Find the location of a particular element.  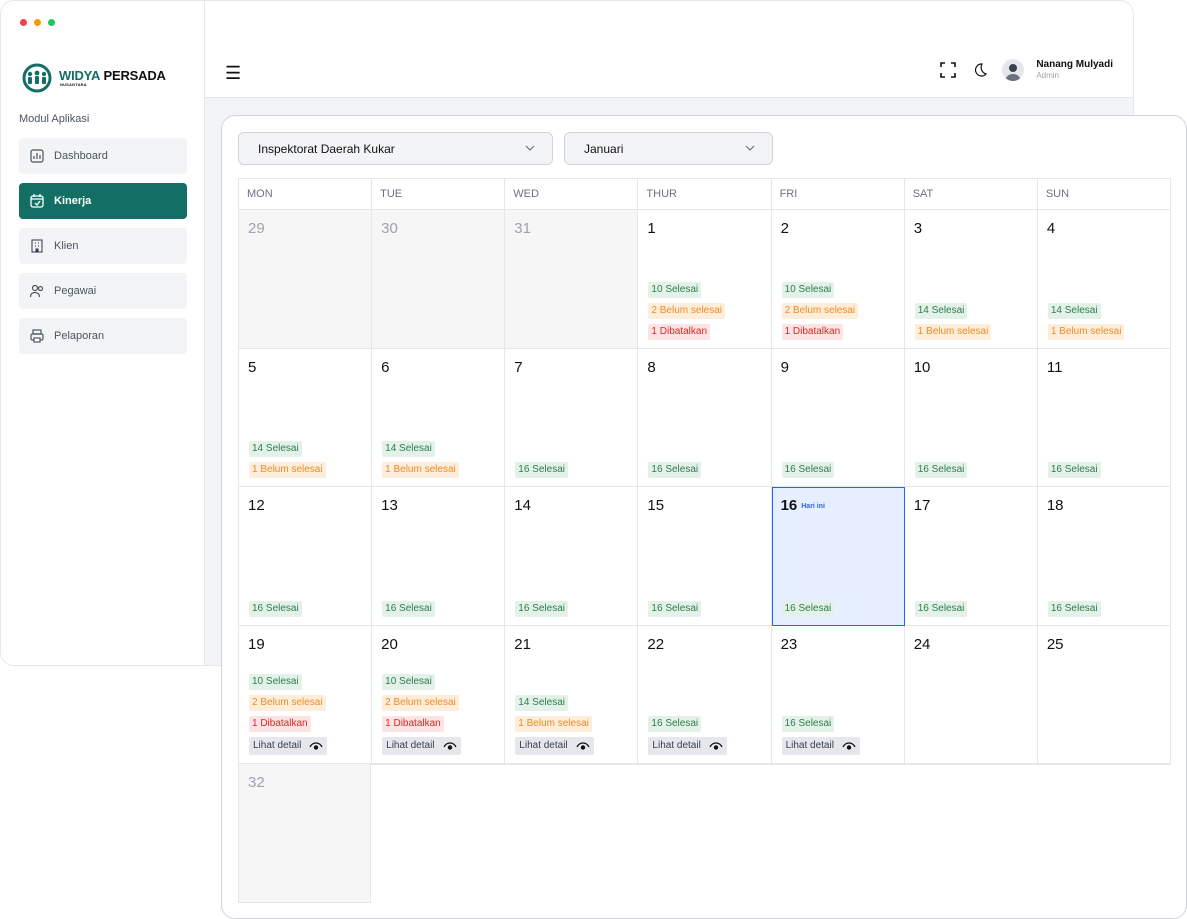

fullscreen-icon is located at coordinates (948, 70).